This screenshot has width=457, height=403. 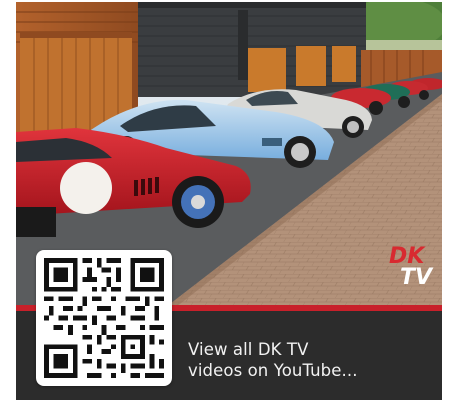 I want to click on qr-code, so click(x=104, y=318).